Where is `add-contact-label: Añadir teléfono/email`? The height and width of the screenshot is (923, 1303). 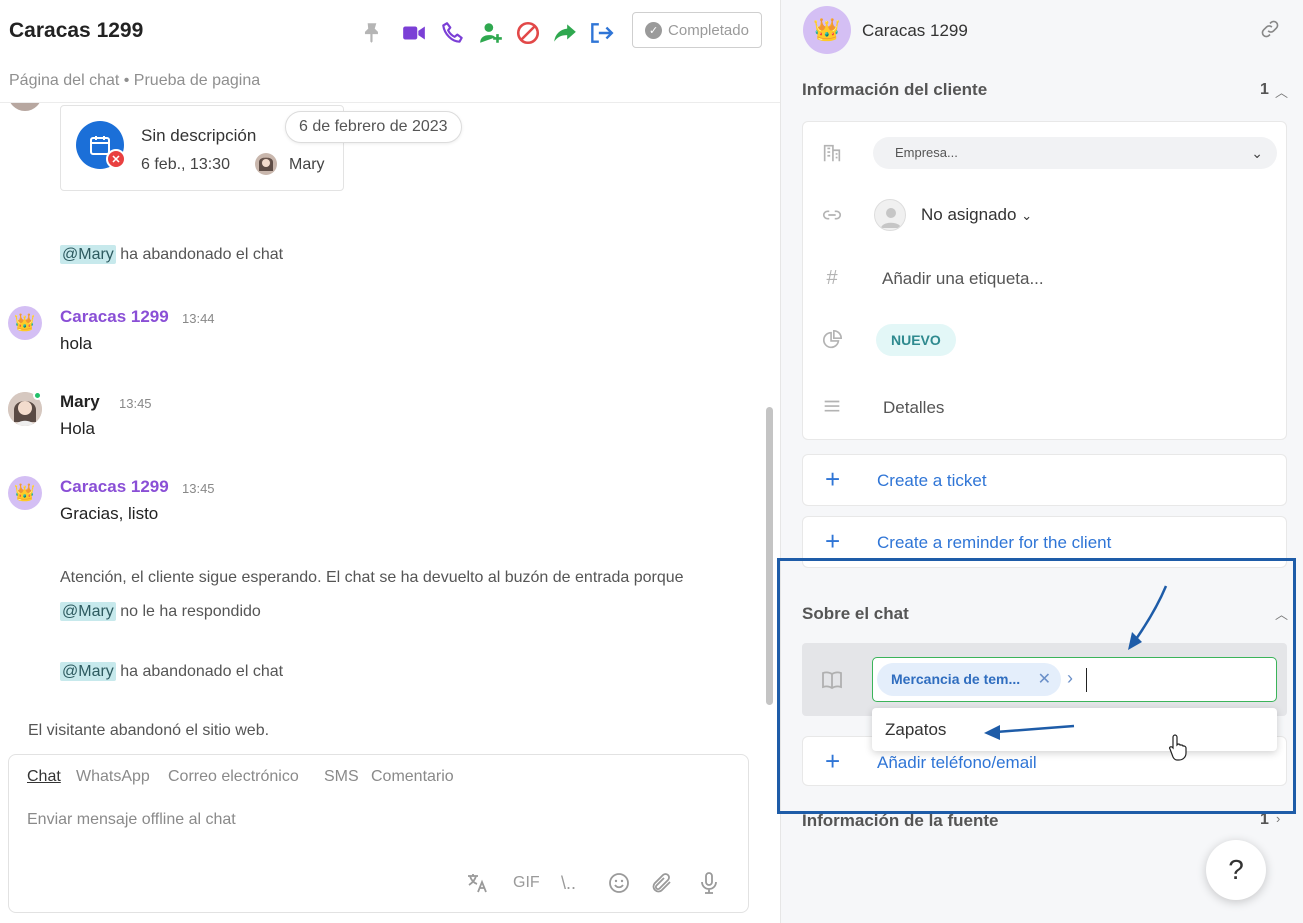
add-contact-label: Añadir teléfono/email is located at coordinates (957, 762).